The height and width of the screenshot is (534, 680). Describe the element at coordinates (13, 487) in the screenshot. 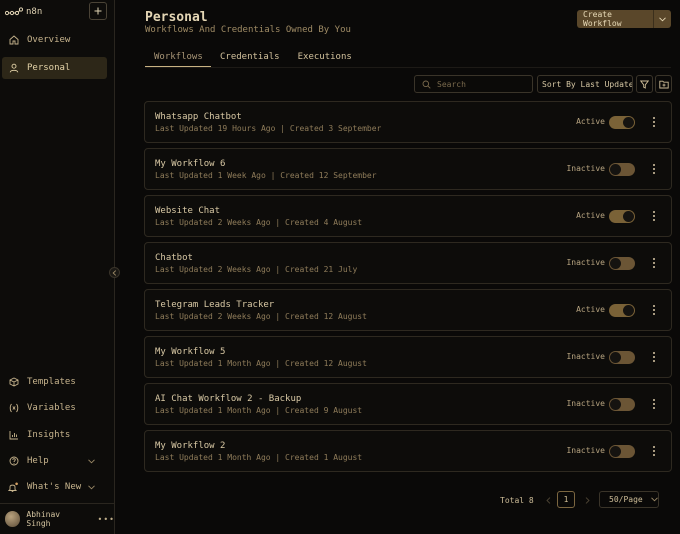

I see `bell-icon` at that location.